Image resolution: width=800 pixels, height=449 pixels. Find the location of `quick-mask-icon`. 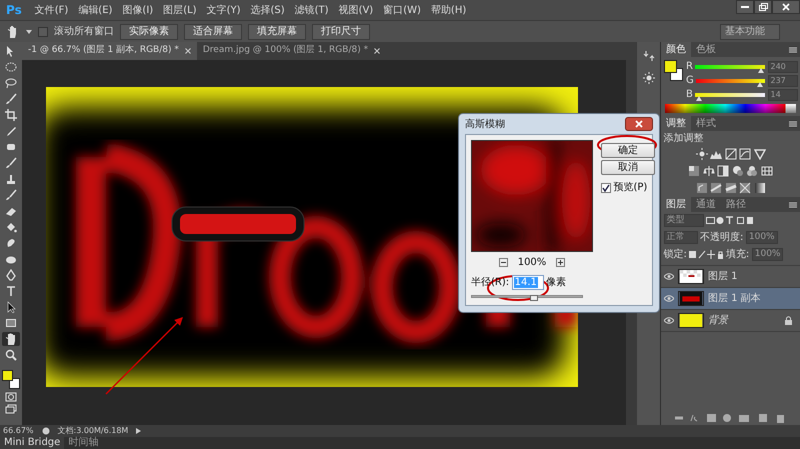

quick-mask-icon is located at coordinates (11, 397).